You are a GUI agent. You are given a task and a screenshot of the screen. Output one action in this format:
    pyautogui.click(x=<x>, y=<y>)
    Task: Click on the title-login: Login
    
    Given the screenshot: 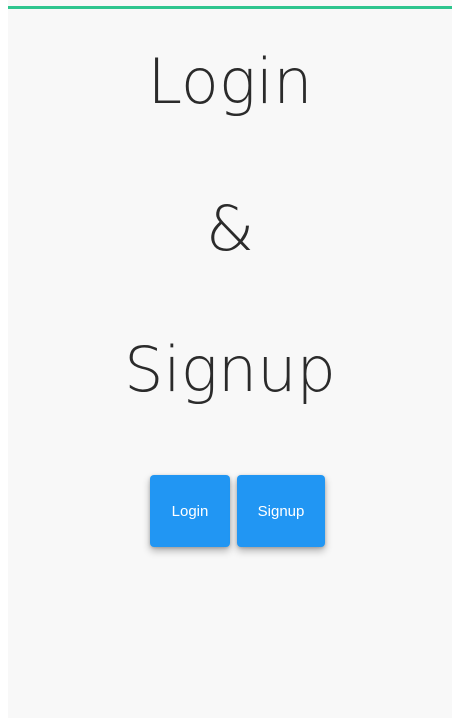 What is the action you would take?
    pyautogui.click(x=230, y=81)
    